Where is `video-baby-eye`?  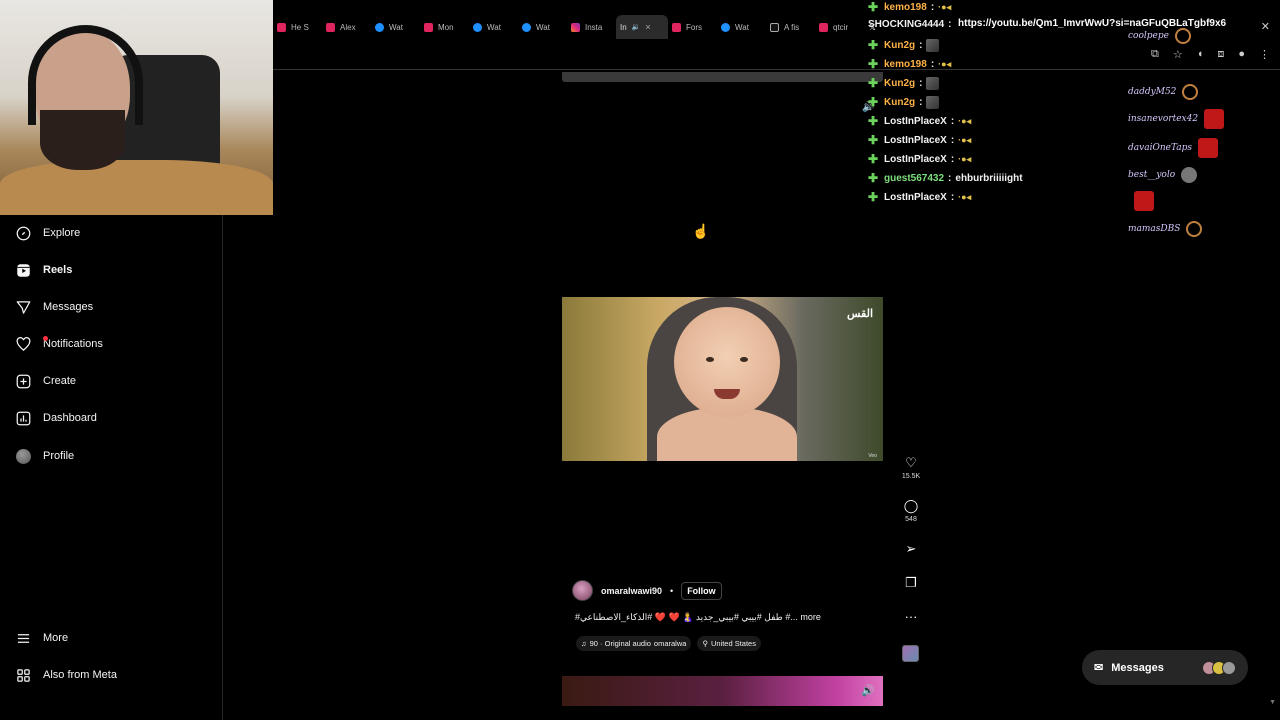
video-baby-eye is located at coordinates (744, 359).